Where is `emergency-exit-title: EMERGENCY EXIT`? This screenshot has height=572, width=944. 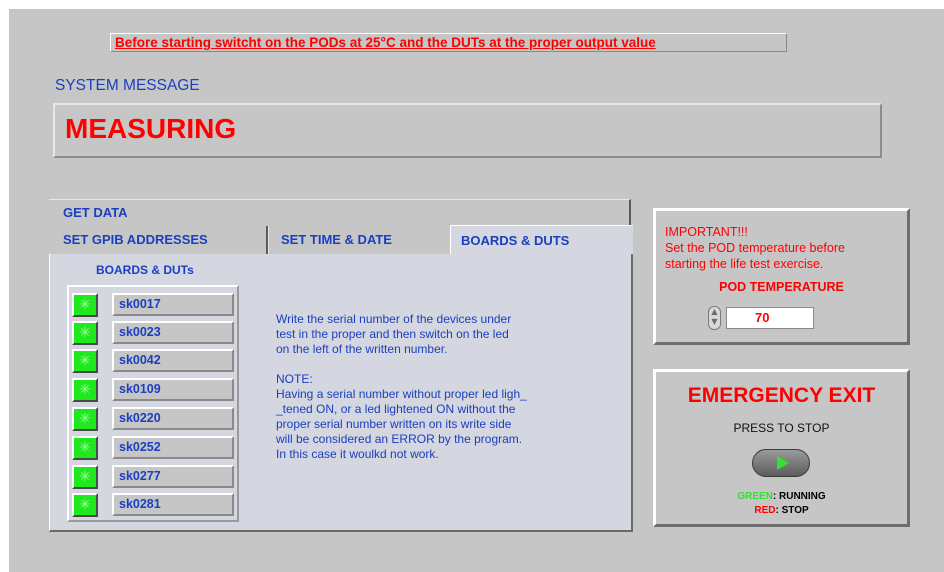 emergency-exit-title: EMERGENCY EXIT is located at coordinates (781, 395).